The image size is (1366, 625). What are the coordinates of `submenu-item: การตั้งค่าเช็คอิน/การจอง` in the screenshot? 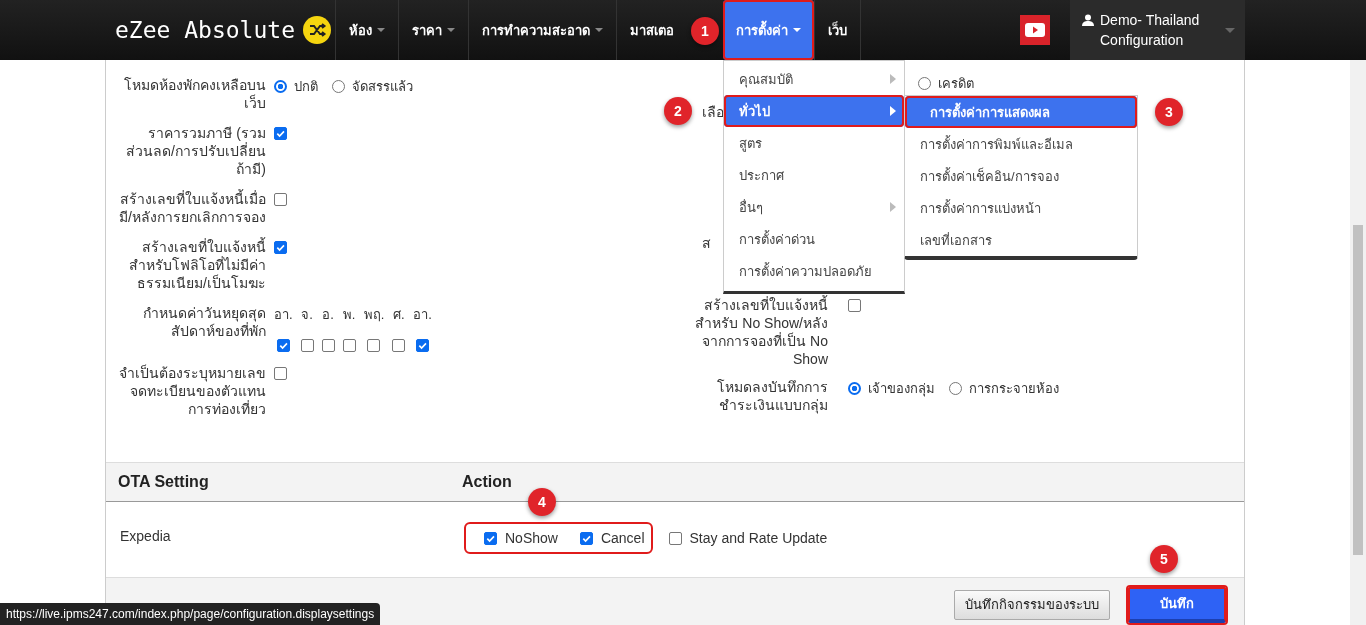 It's located at (1021, 176).